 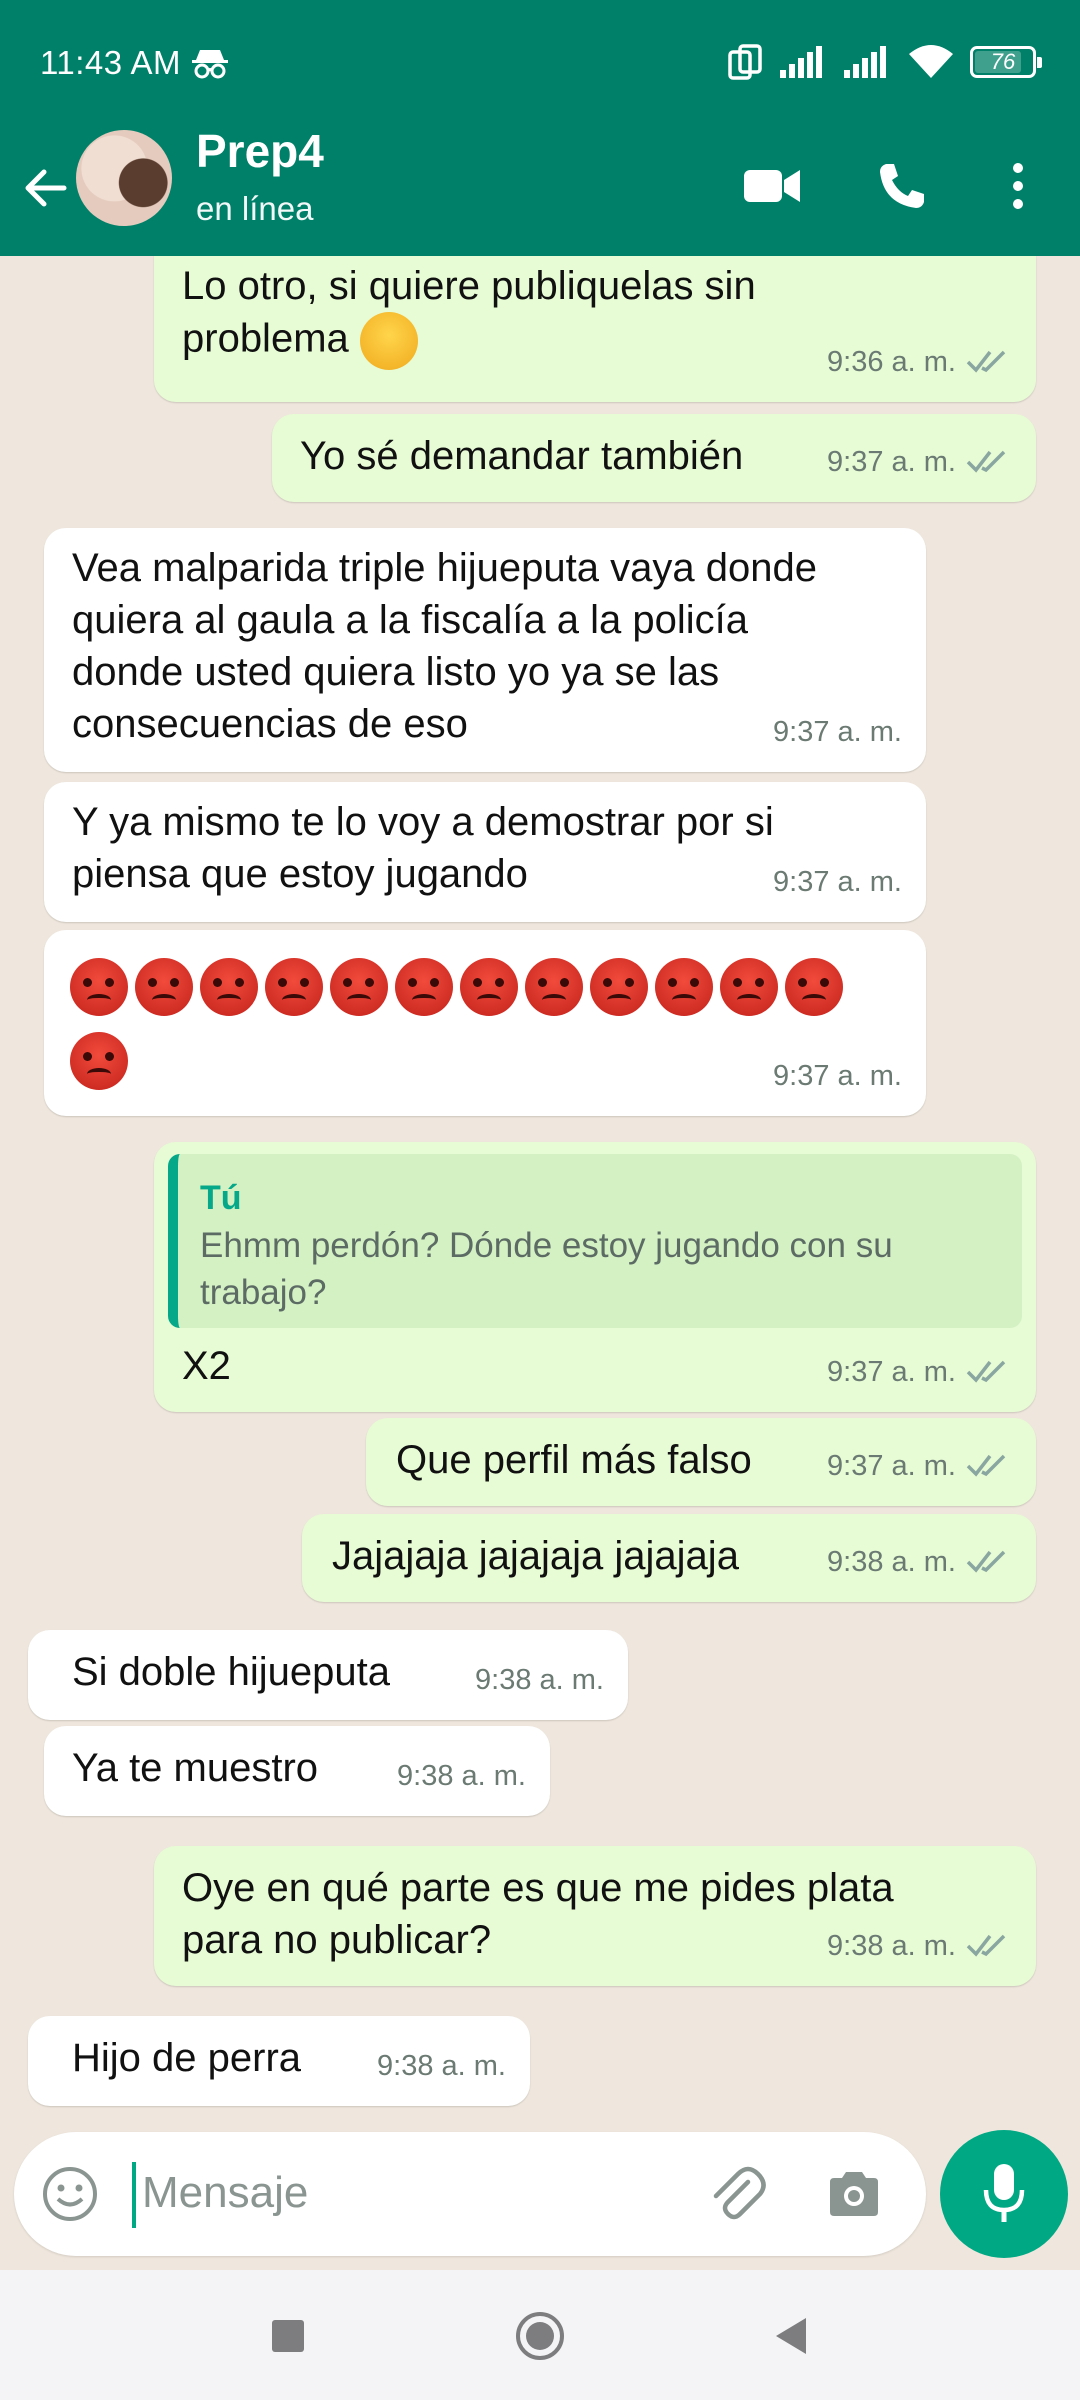 What do you see at coordinates (187, 2058) in the screenshot?
I see `message-text: Hijo de perra` at bounding box center [187, 2058].